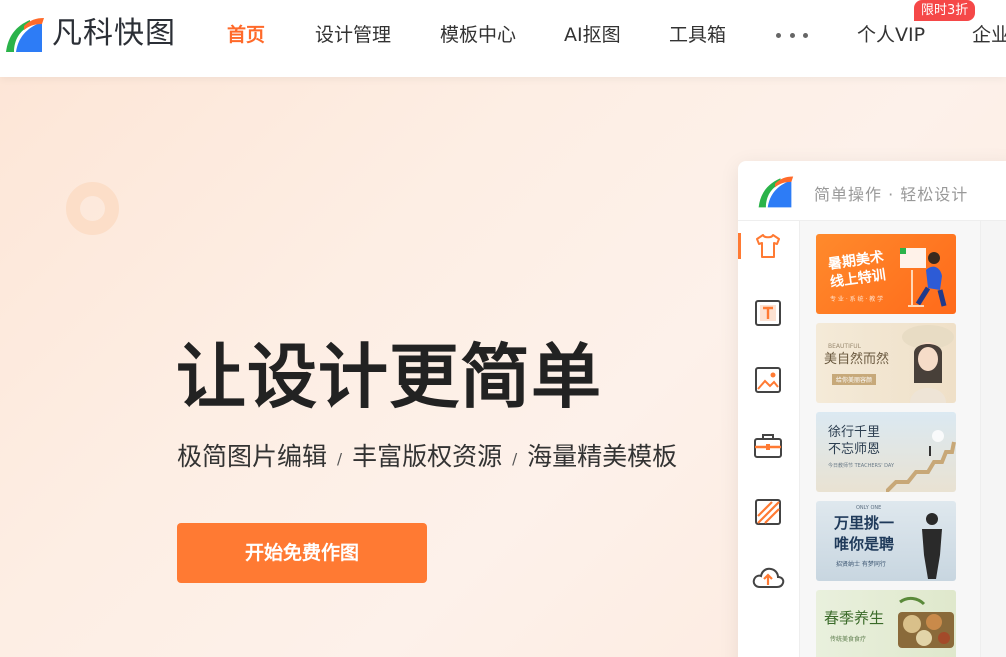 Image resolution: width=1006 pixels, height=657 pixels. I want to click on panel-canvas-area, so click(993, 439).